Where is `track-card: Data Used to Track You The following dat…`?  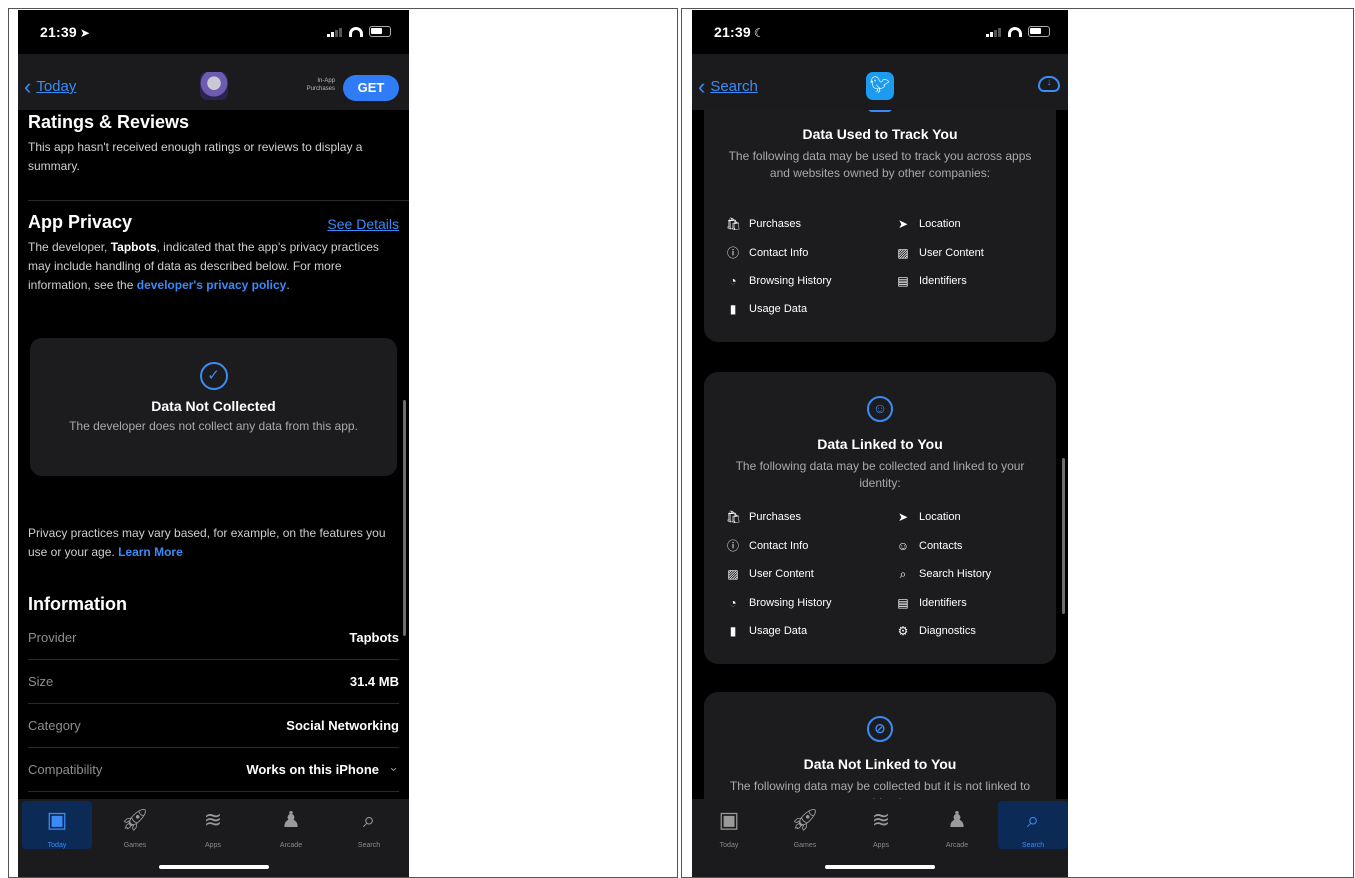 track-card: Data Used to Track You The following dat… is located at coordinates (880, 226).